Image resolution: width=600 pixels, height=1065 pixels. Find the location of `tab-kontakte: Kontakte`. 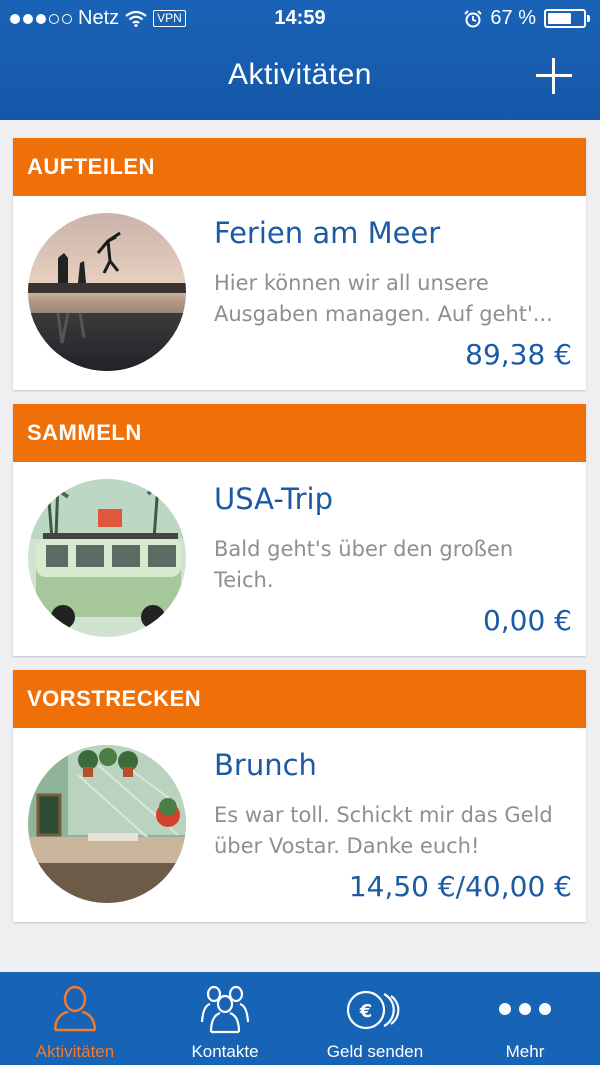

tab-kontakte: Kontakte is located at coordinates (225, 1018).